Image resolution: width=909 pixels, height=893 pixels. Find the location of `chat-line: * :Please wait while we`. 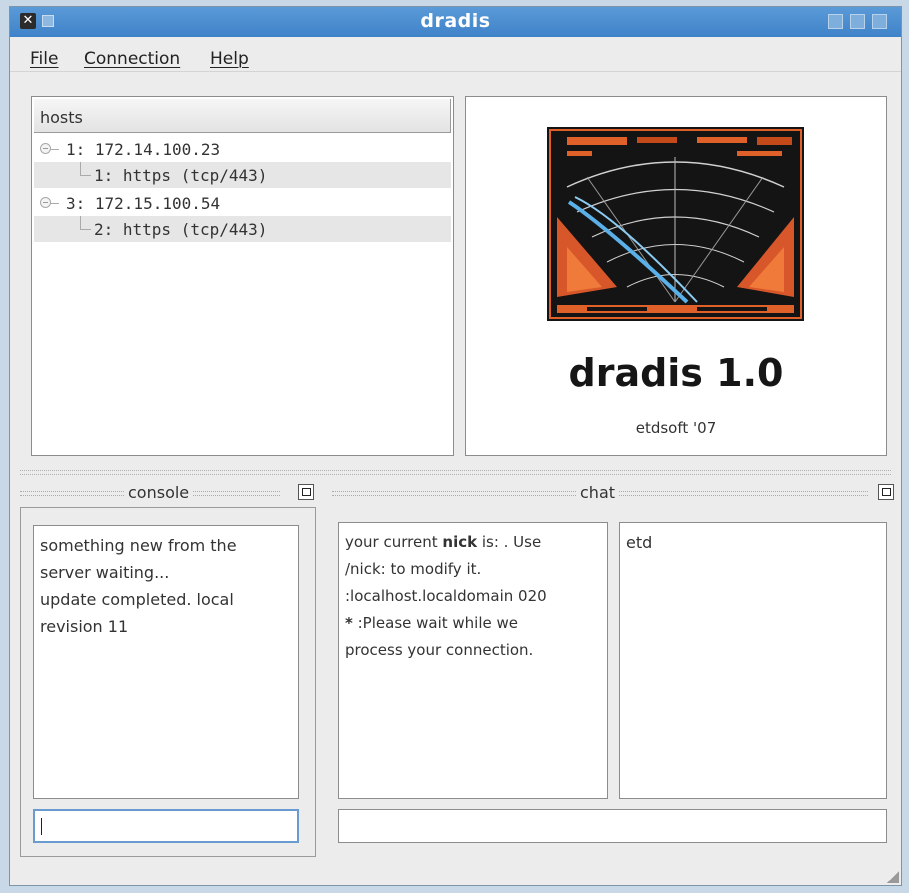

chat-line: * :Please wait while we is located at coordinates (432, 623).